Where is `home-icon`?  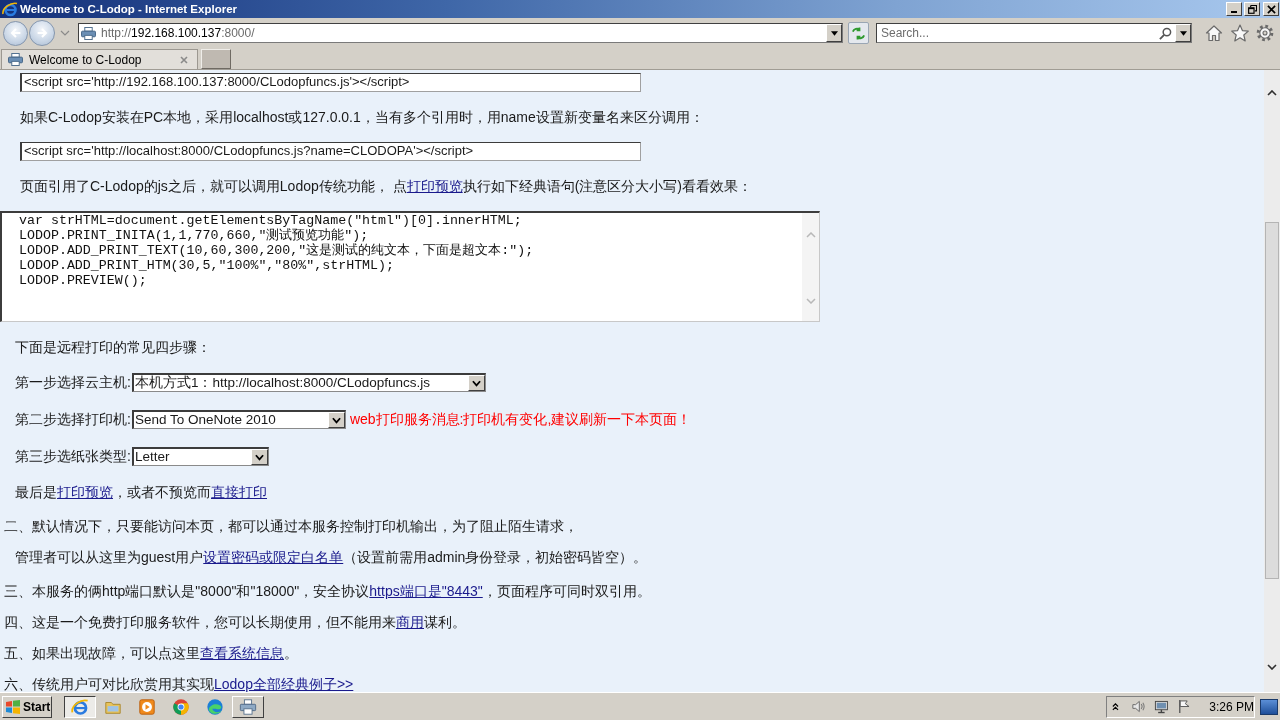
home-icon is located at coordinates (1214, 33).